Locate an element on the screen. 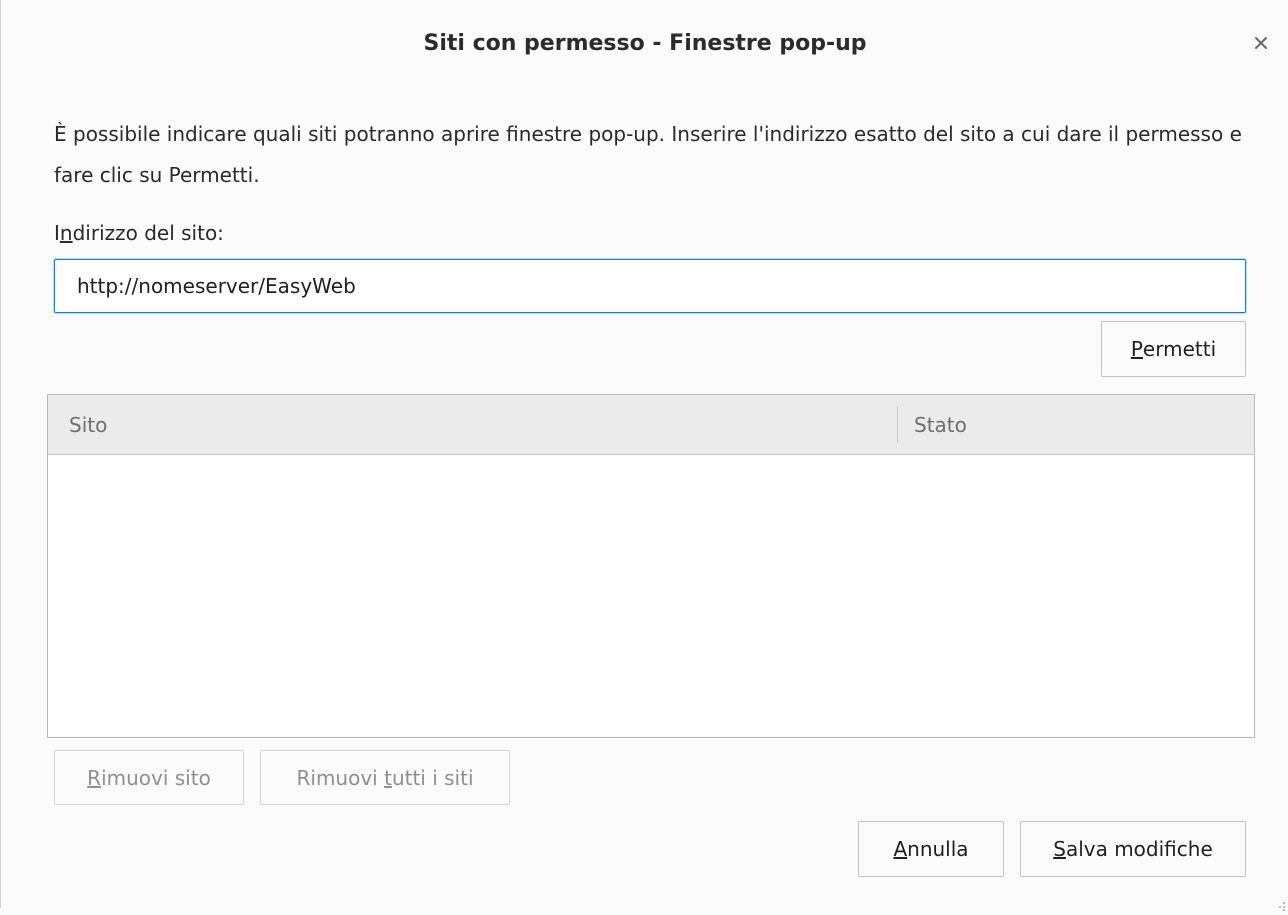 This screenshot has height=915, width=1288. close-icon is located at coordinates (1261, 43).